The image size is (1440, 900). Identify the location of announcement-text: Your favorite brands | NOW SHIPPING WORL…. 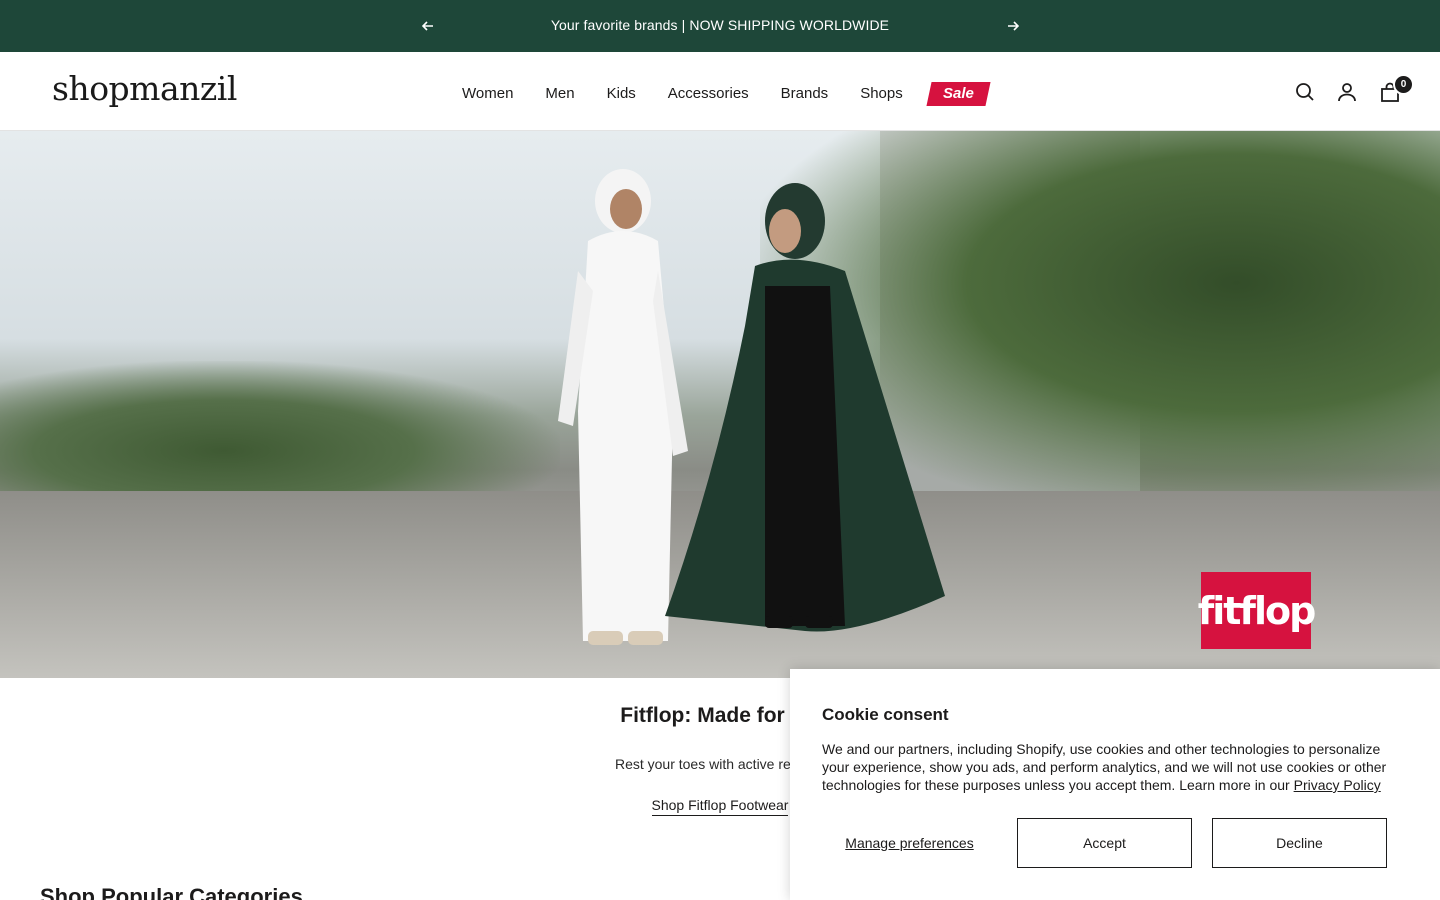
(720, 25).